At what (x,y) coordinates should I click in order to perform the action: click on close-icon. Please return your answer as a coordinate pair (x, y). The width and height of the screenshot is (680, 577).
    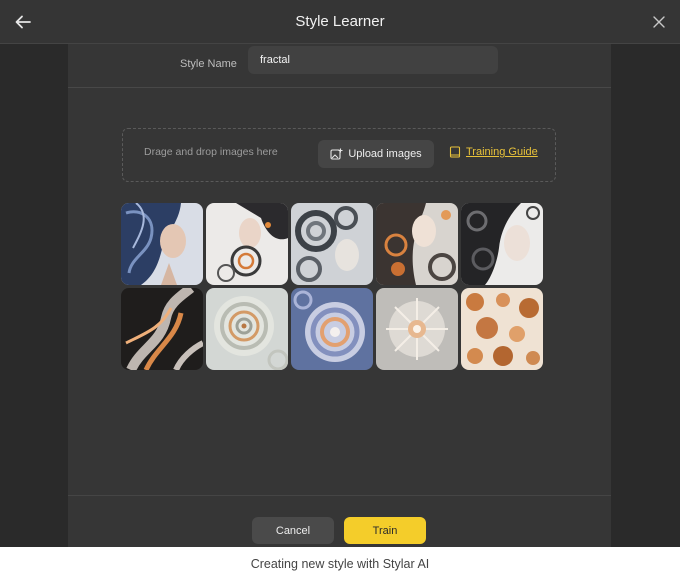
    Looking at the image, I should click on (659, 22).